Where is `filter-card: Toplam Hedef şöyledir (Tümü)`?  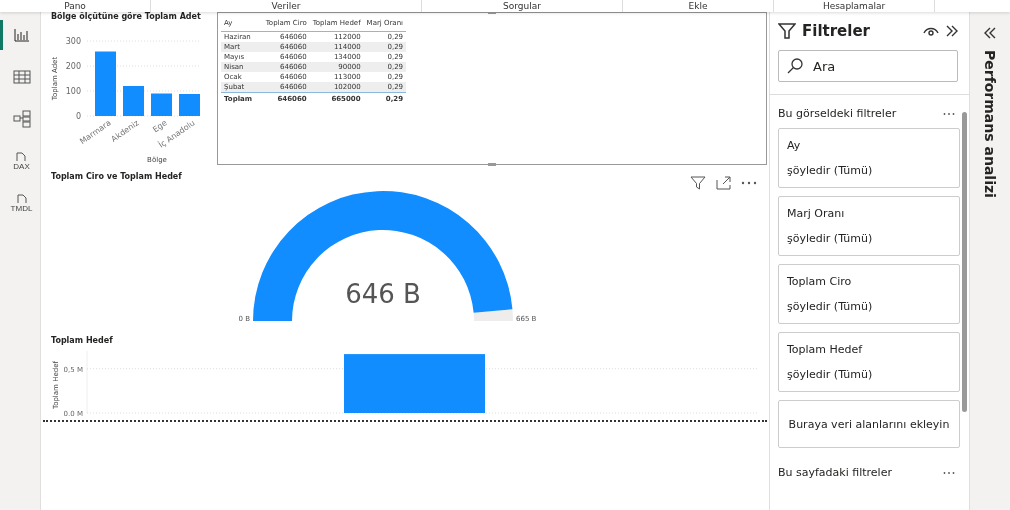 filter-card: Toplam Hedef şöyledir (Tümü) is located at coordinates (869, 362).